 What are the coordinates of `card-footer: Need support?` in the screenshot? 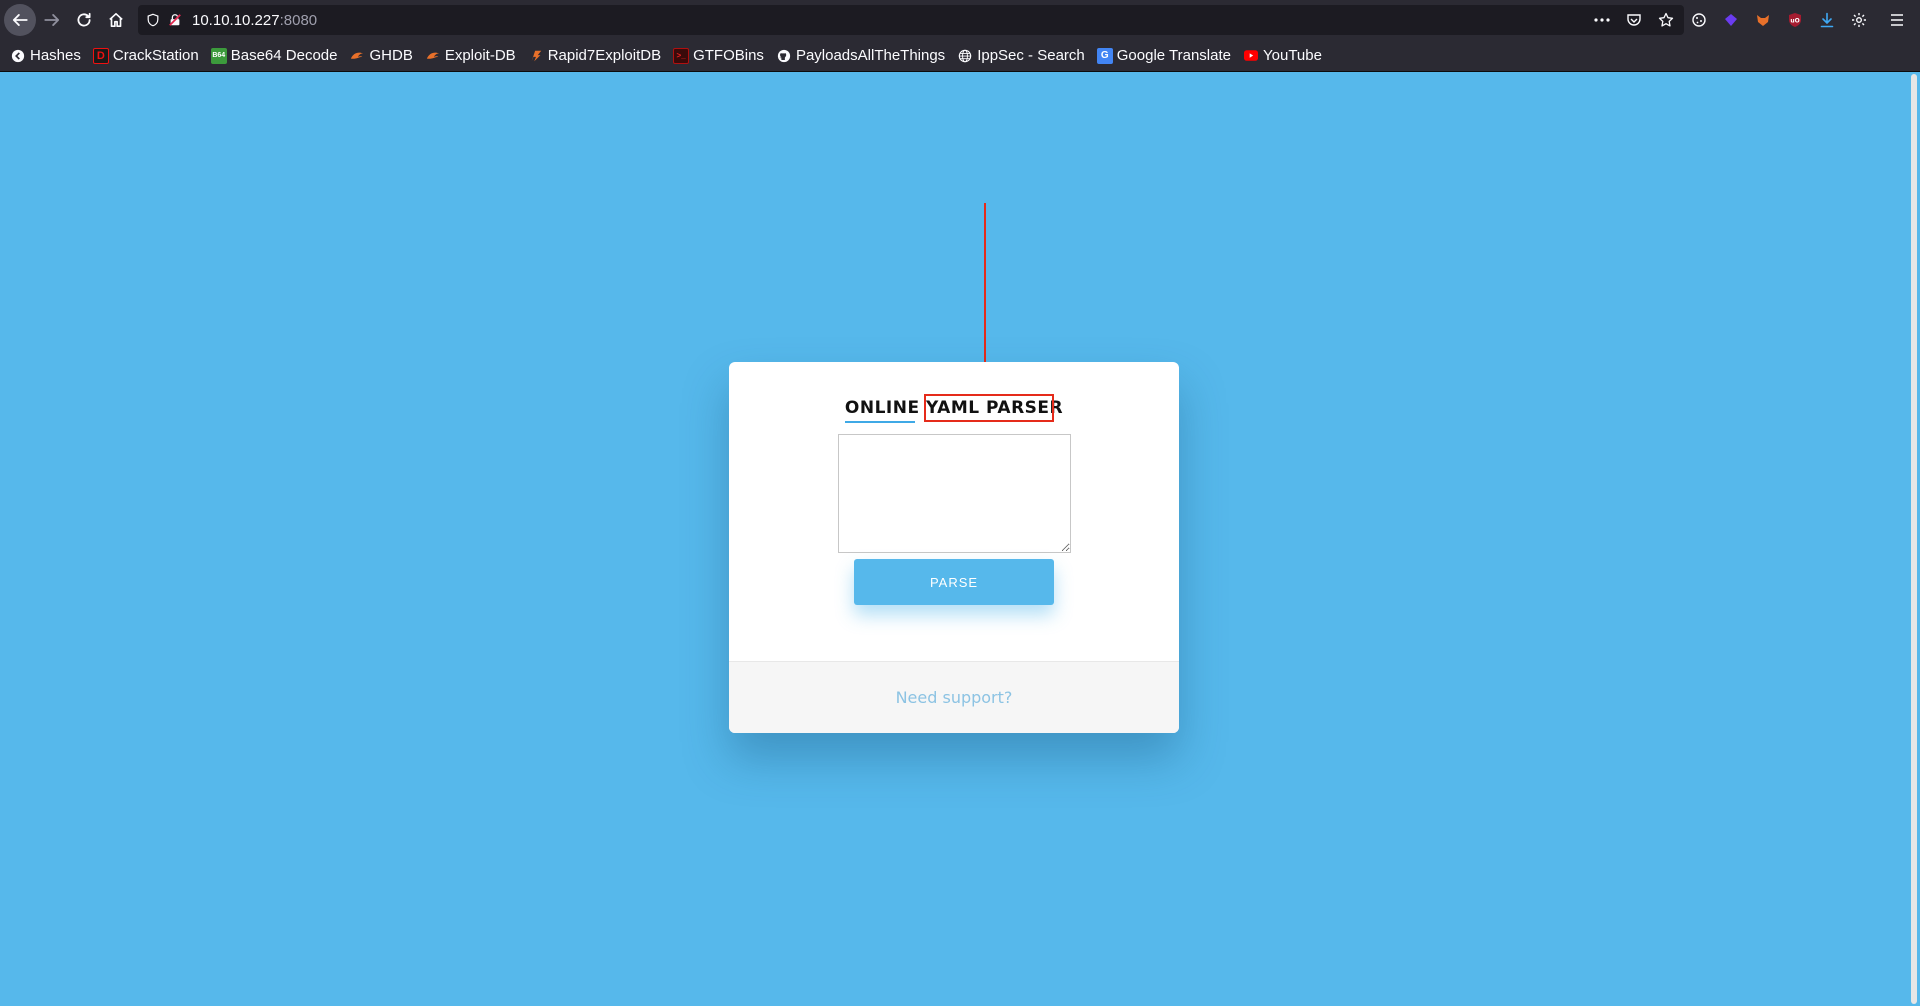 It's located at (954, 697).